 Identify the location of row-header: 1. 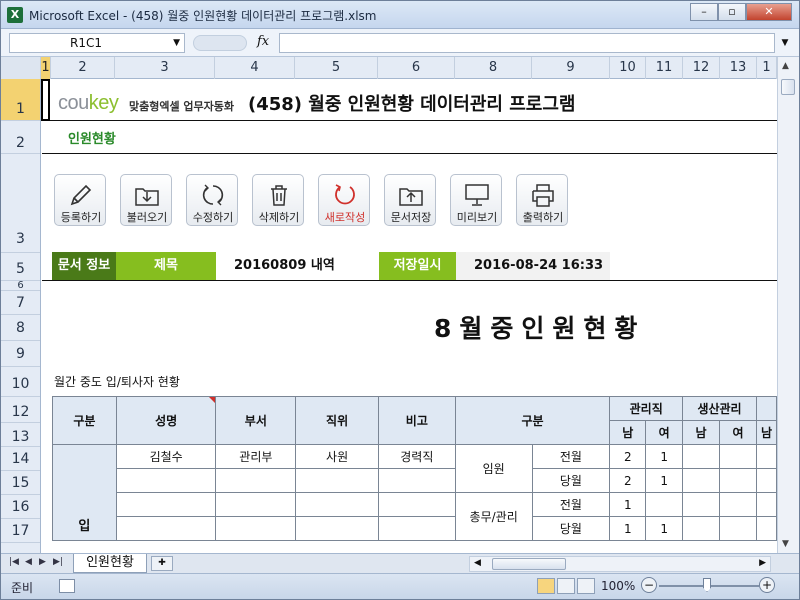
(20, 100).